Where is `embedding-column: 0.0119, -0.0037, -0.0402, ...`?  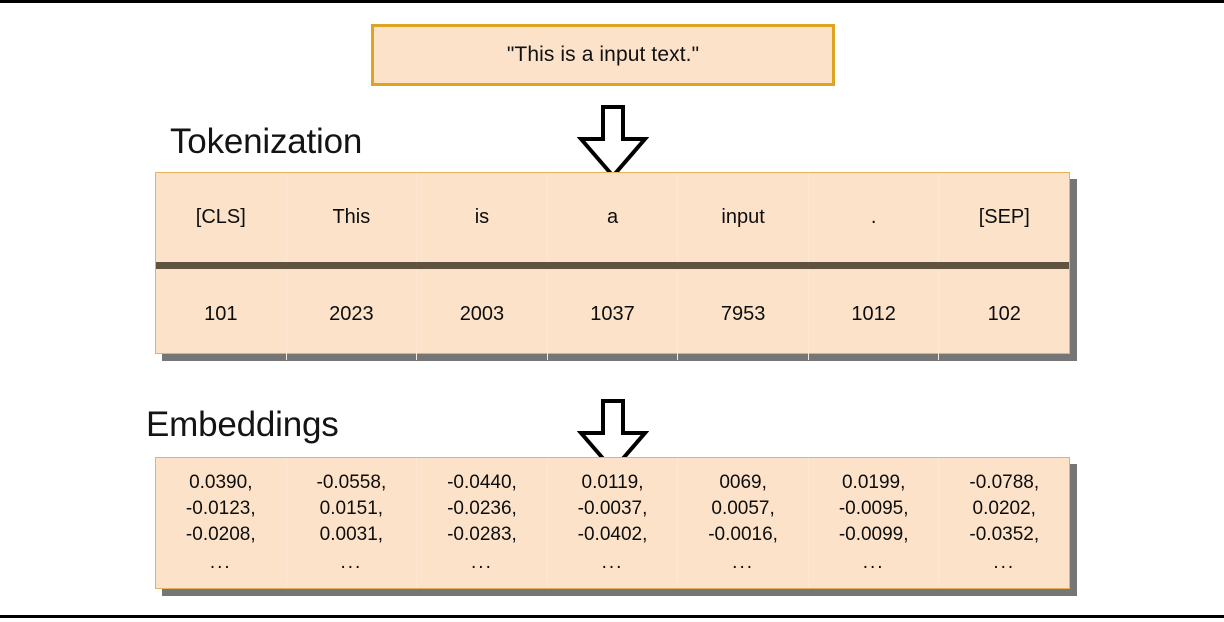 embedding-column: 0.0119, -0.0037, -0.0402, ... is located at coordinates (613, 523).